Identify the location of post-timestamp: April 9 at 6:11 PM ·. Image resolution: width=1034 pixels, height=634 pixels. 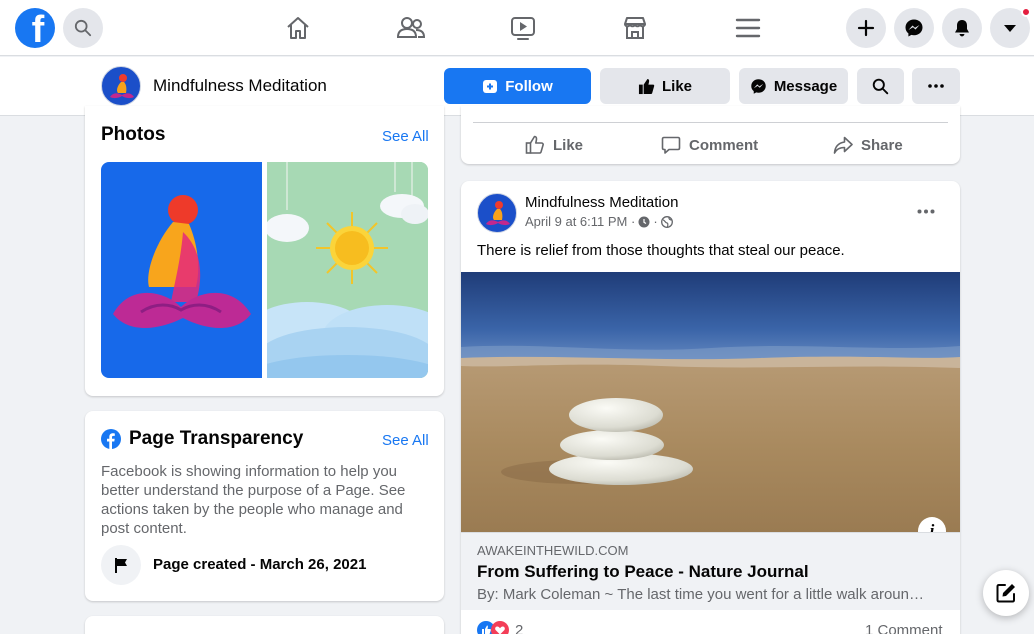
(580, 221).